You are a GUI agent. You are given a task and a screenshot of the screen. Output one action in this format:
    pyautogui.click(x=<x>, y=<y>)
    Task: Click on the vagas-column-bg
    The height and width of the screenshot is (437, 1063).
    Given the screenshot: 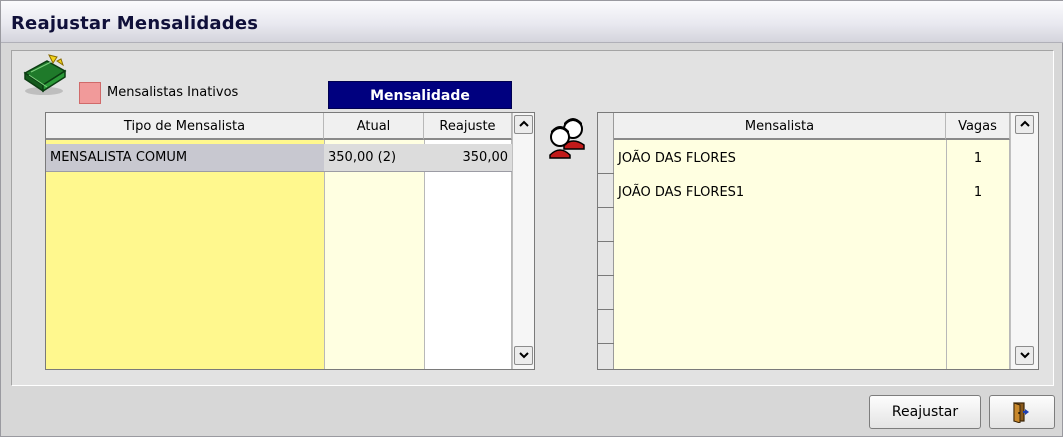 What is the action you would take?
    pyautogui.click(x=978, y=254)
    